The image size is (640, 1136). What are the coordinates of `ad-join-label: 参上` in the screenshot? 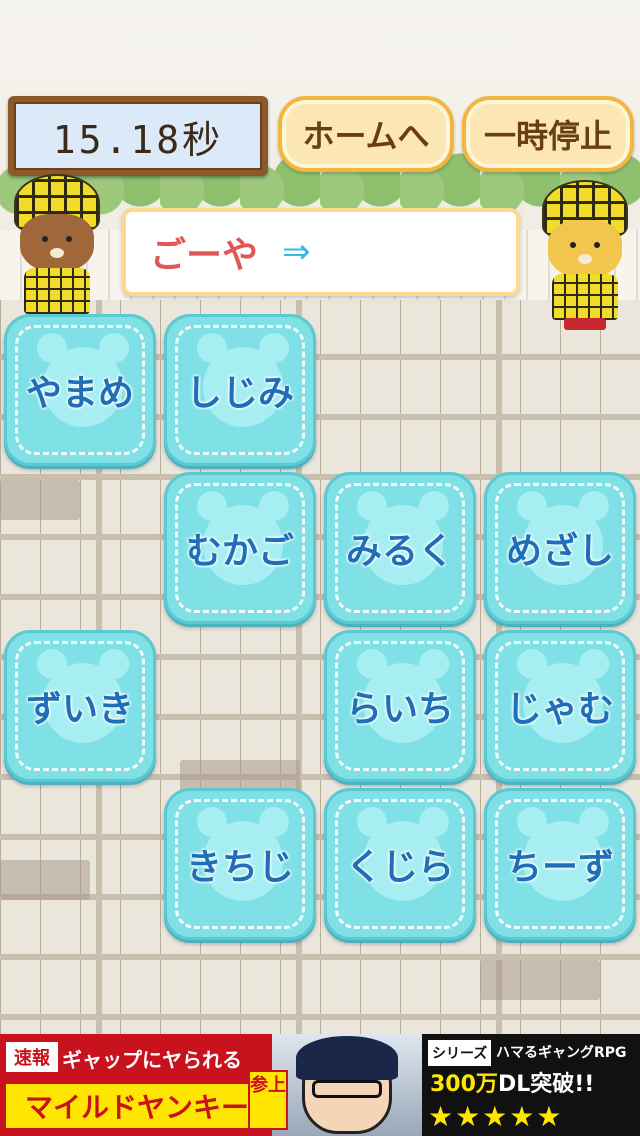 It's located at (268, 1100).